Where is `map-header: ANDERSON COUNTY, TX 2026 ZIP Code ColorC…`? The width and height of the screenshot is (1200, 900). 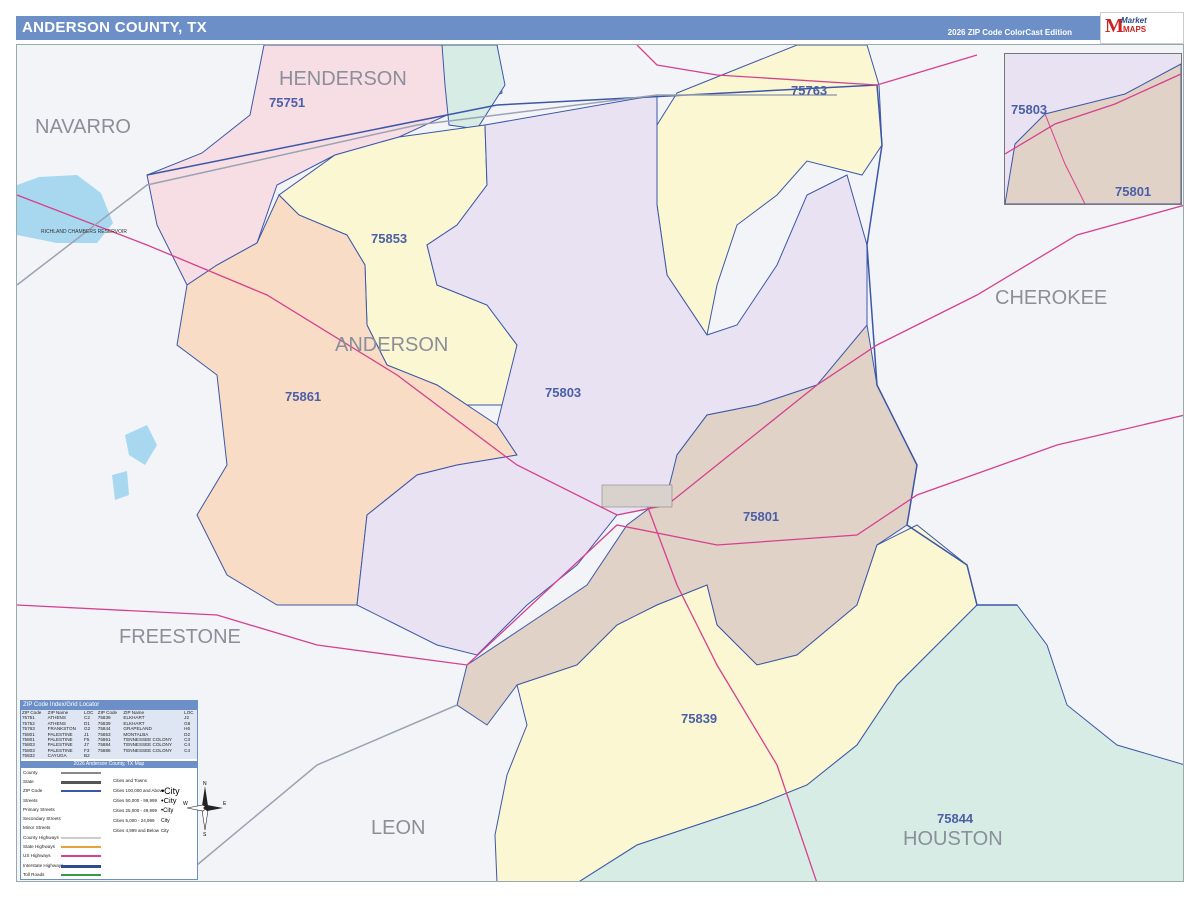 map-header: ANDERSON COUNTY, TX 2026 ZIP Code ColorC… is located at coordinates (600, 28).